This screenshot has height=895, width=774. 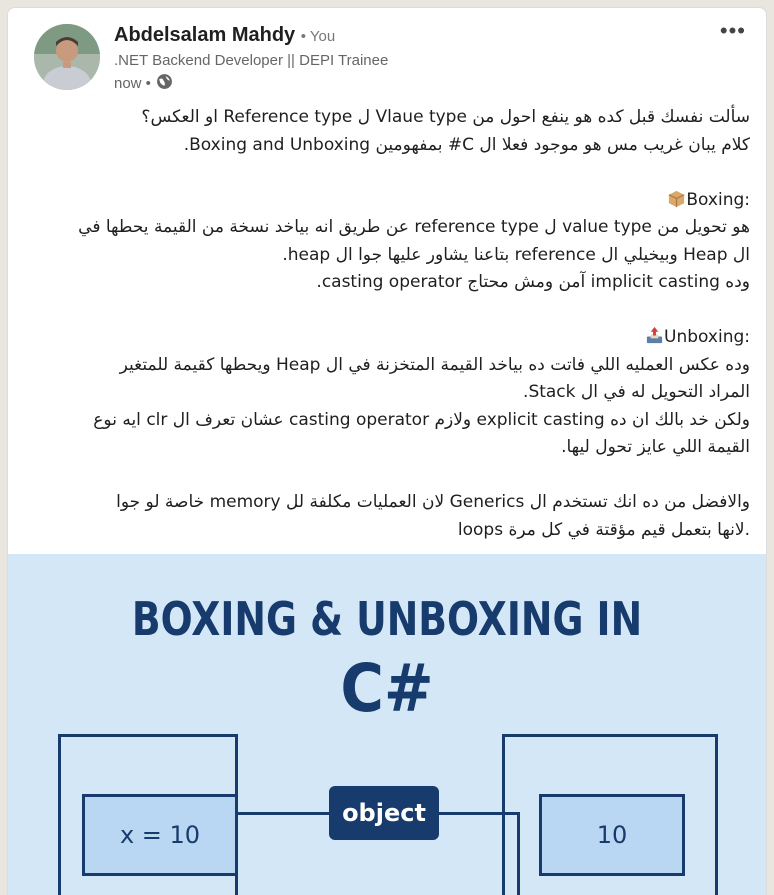 I want to click on connector-line-left, so click(x=282, y=813).